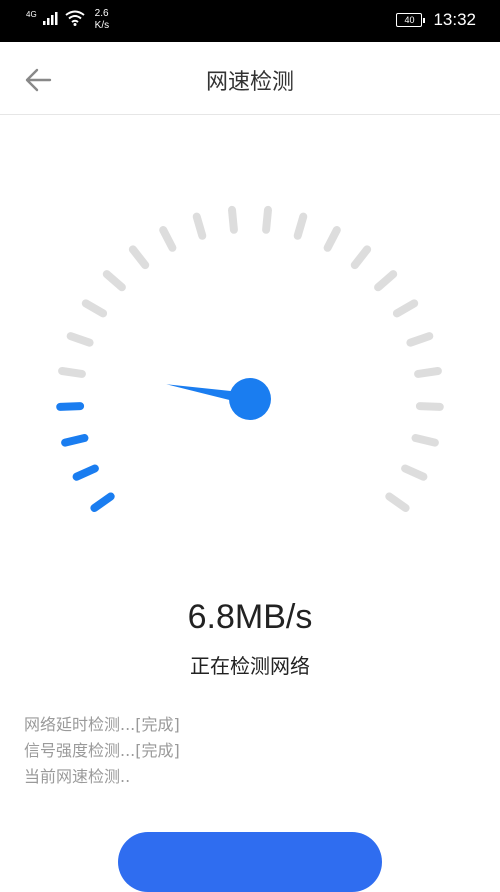  I want to click on log-line: 网络延时检测...[完成], so click(102, 724).